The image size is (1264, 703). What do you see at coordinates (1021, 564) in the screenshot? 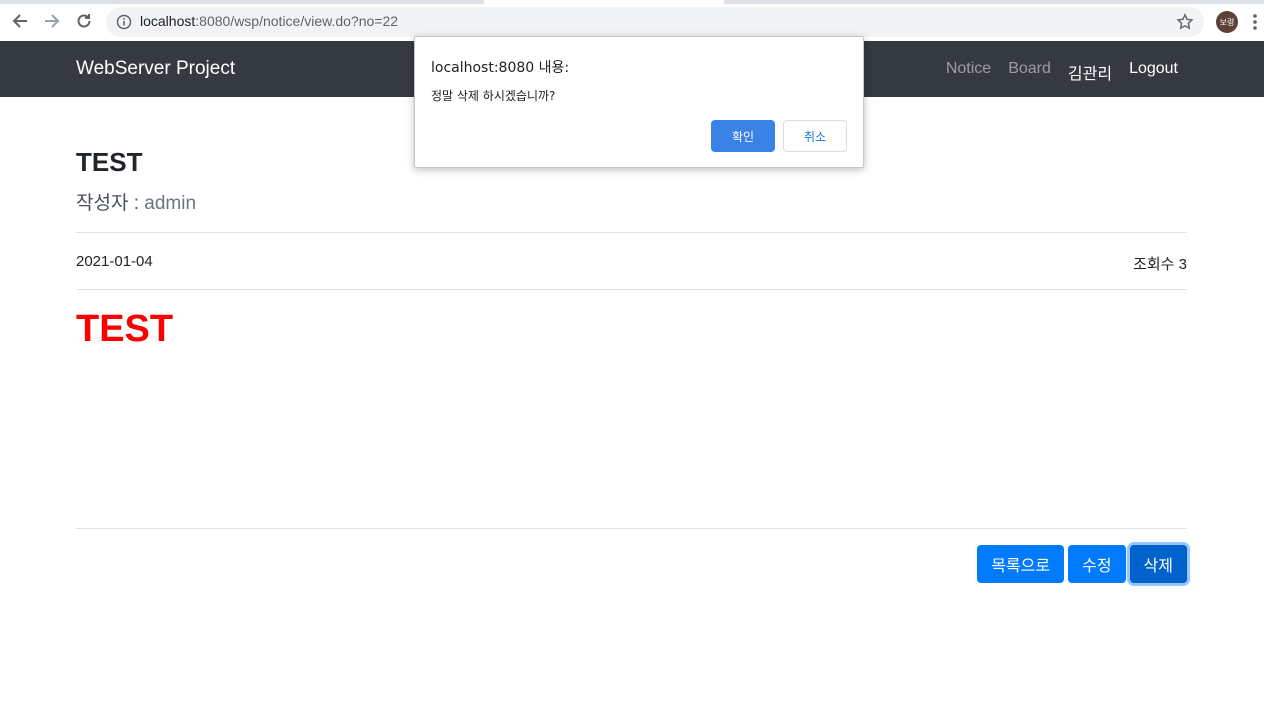
I see `list-button: 목록으로` at bounding box center [1021, 564].